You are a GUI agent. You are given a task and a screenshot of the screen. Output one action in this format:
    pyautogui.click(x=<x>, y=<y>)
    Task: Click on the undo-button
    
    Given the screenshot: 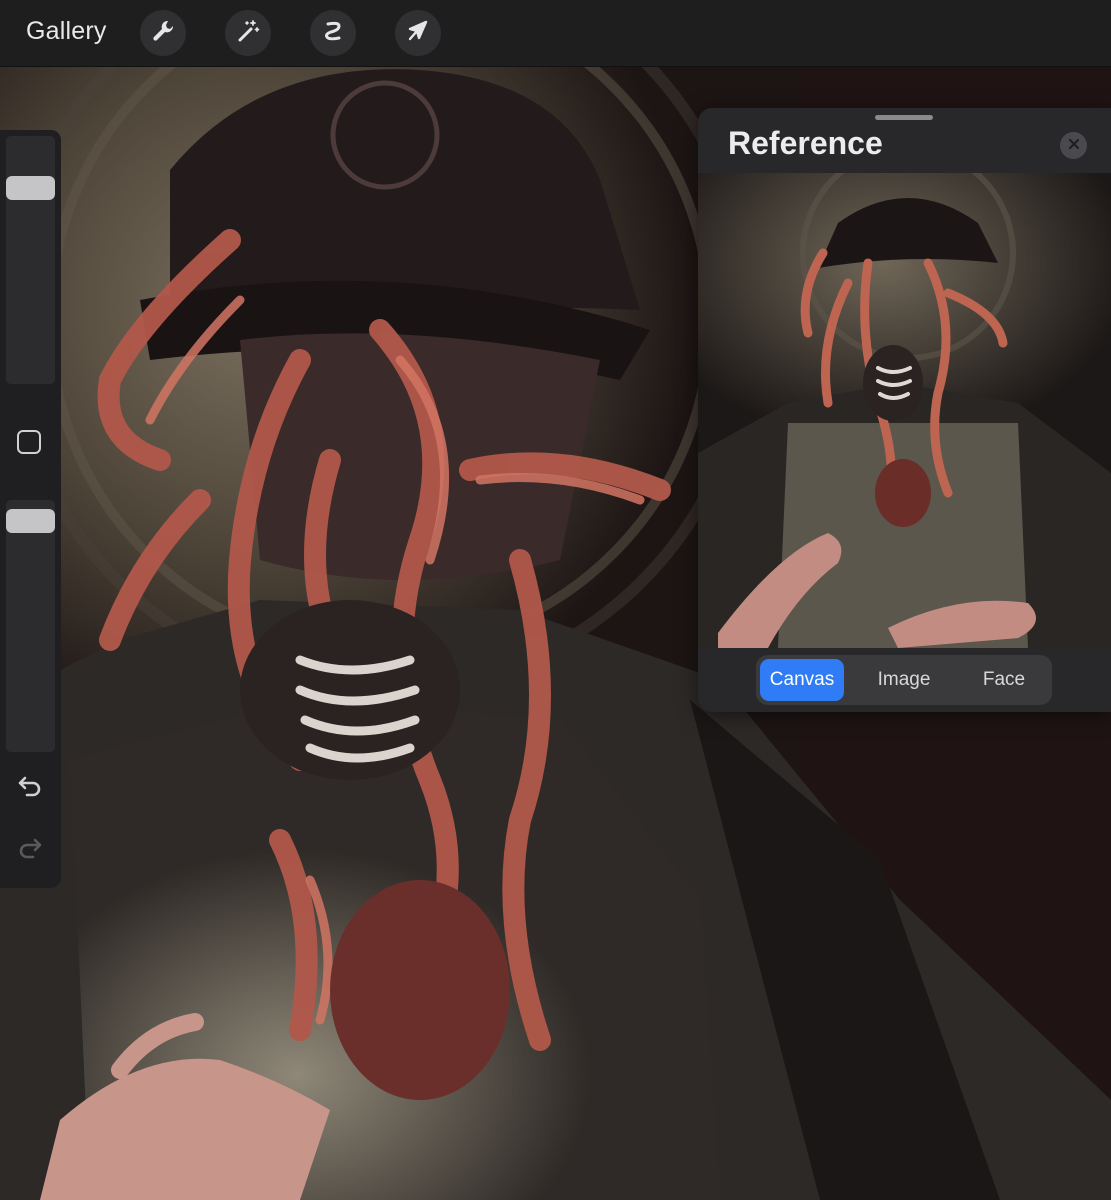 What is the action you would take?
    pyautogui.click(x=30, y=788)
    